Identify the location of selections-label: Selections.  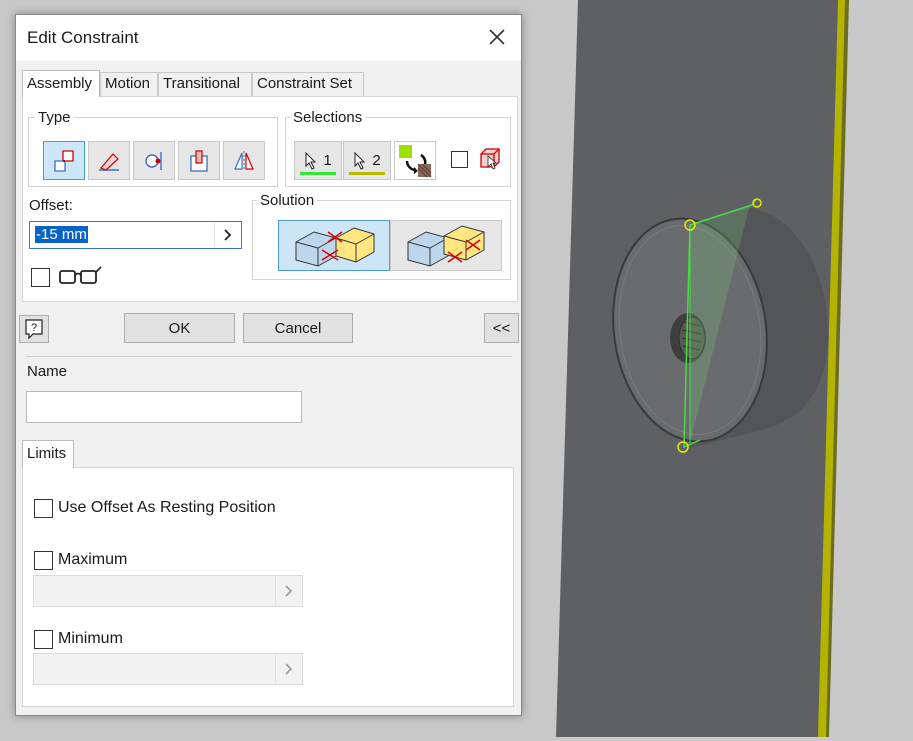
(328, 117).